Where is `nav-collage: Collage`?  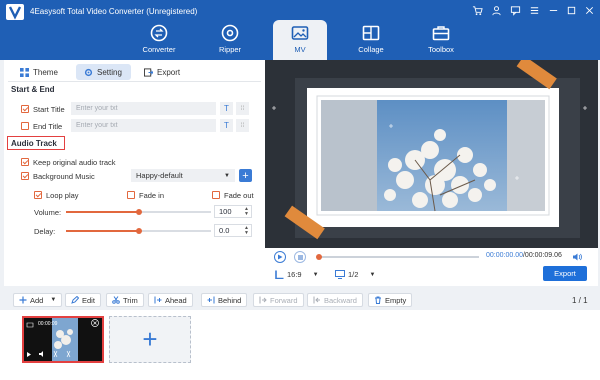 nav-collage: Collage is located at coordinates (371, 40).